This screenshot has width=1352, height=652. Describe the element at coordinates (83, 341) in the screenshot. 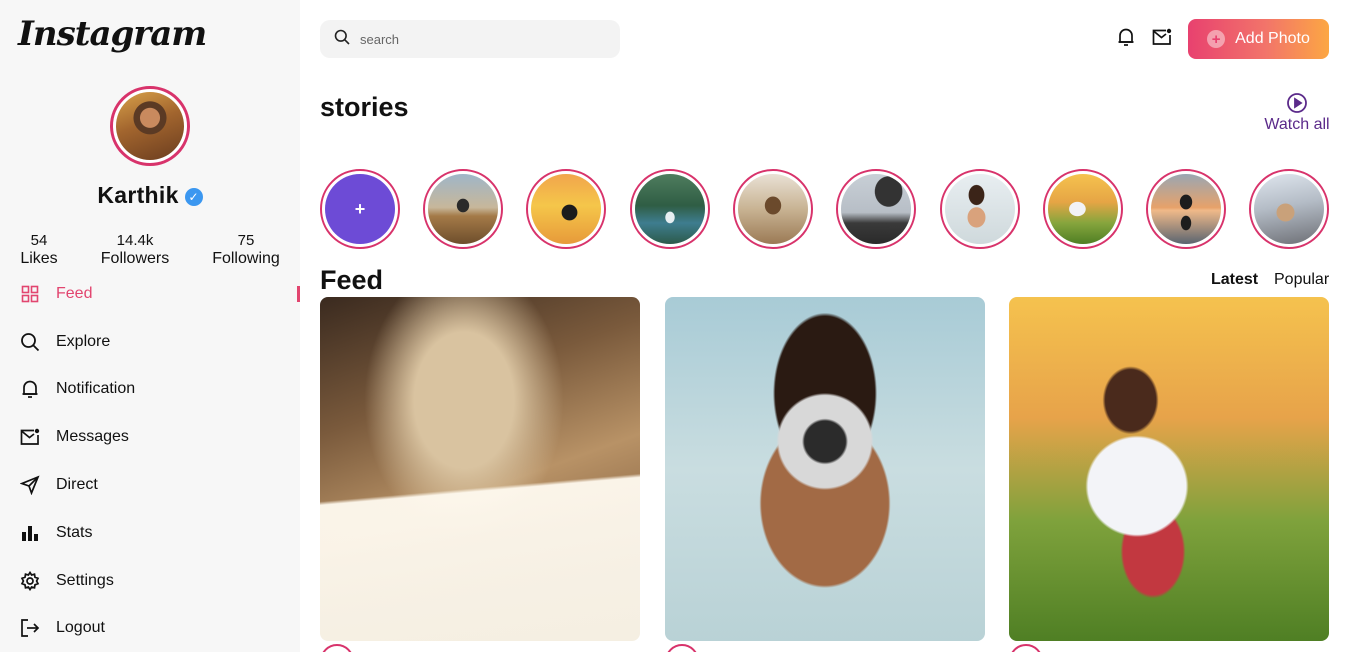

I see `sidebar-item-label: Explore` at that location.